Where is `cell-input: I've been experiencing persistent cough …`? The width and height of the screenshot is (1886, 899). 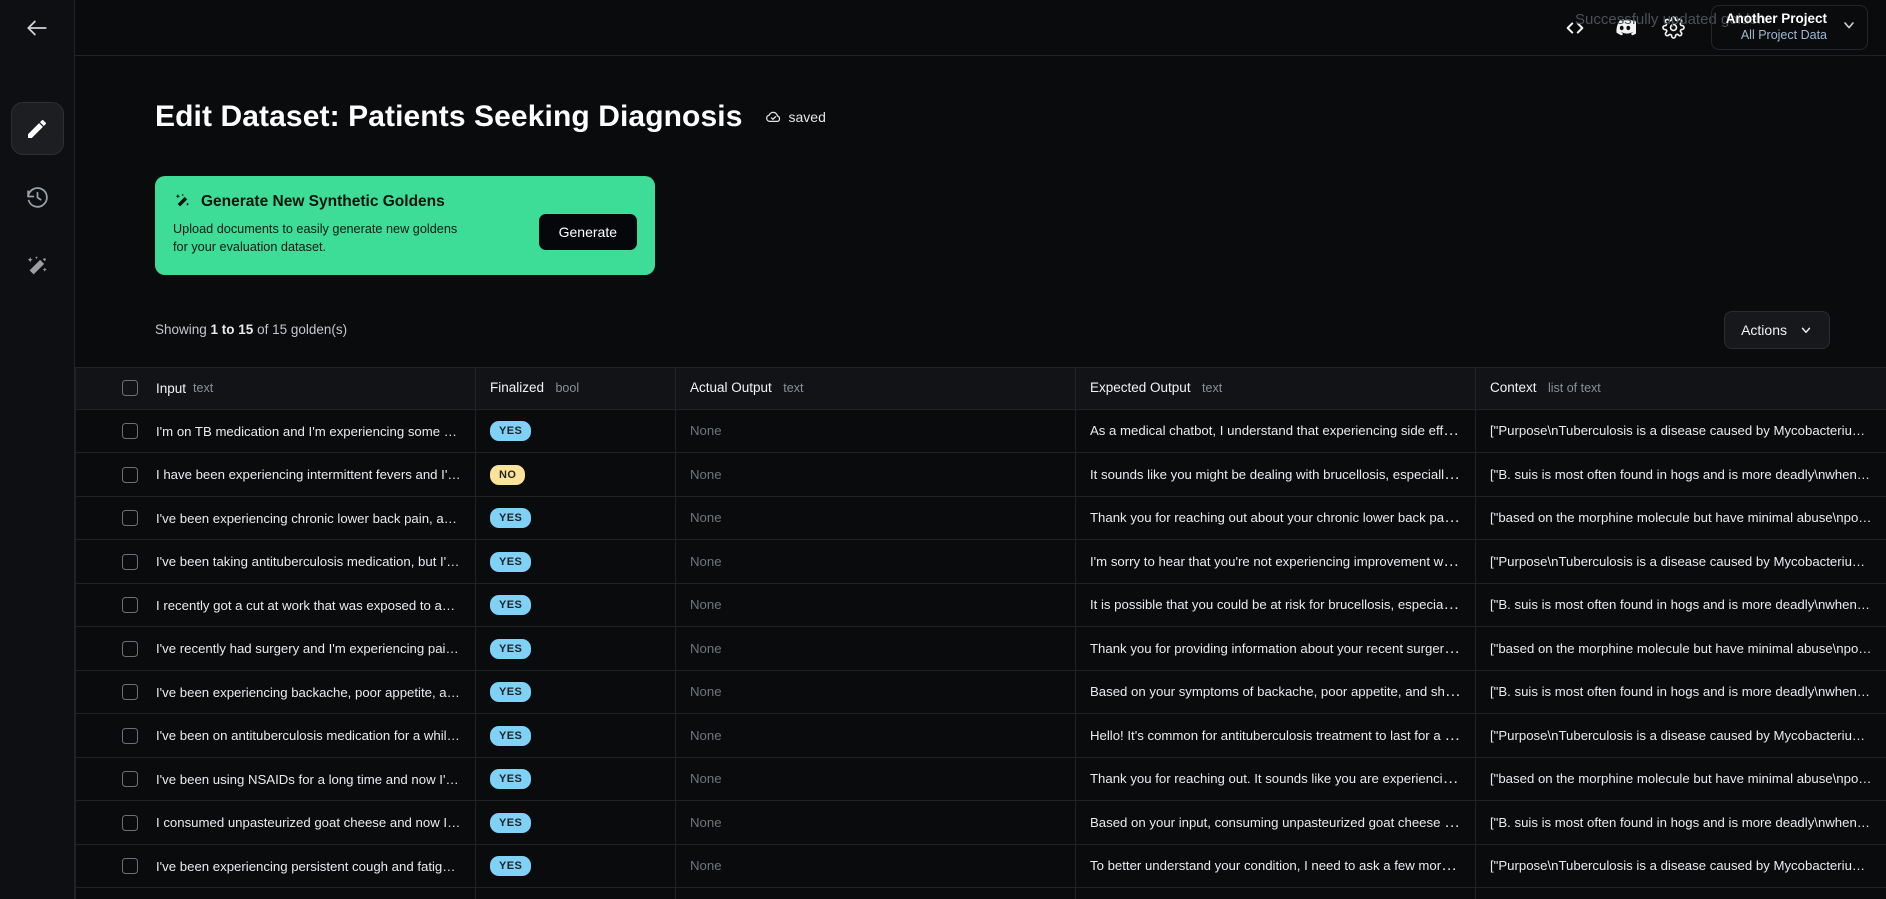
cell-input: I've been experiencing persistent cough … is located at coordinates (275, 866).